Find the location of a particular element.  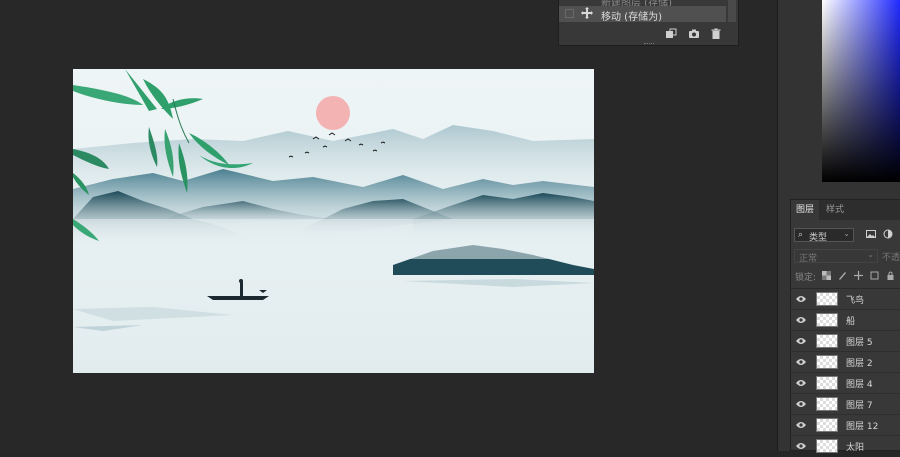

layer-row: 飞鸟 is located at coordinates (845, 299).